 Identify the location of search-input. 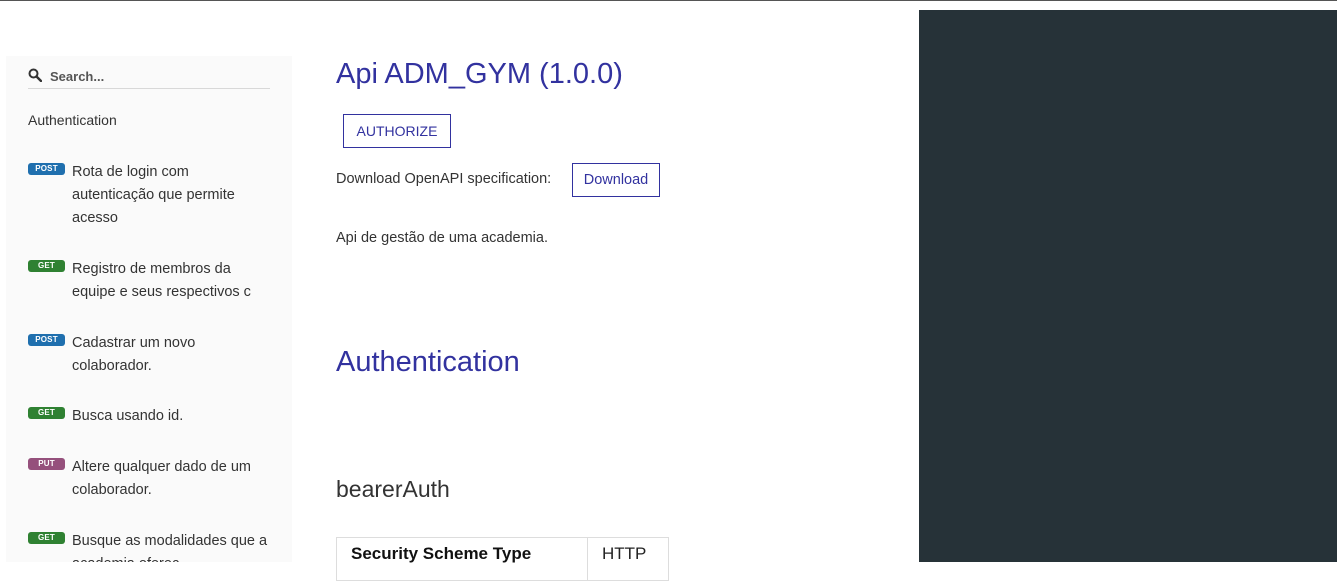
(155, 76).